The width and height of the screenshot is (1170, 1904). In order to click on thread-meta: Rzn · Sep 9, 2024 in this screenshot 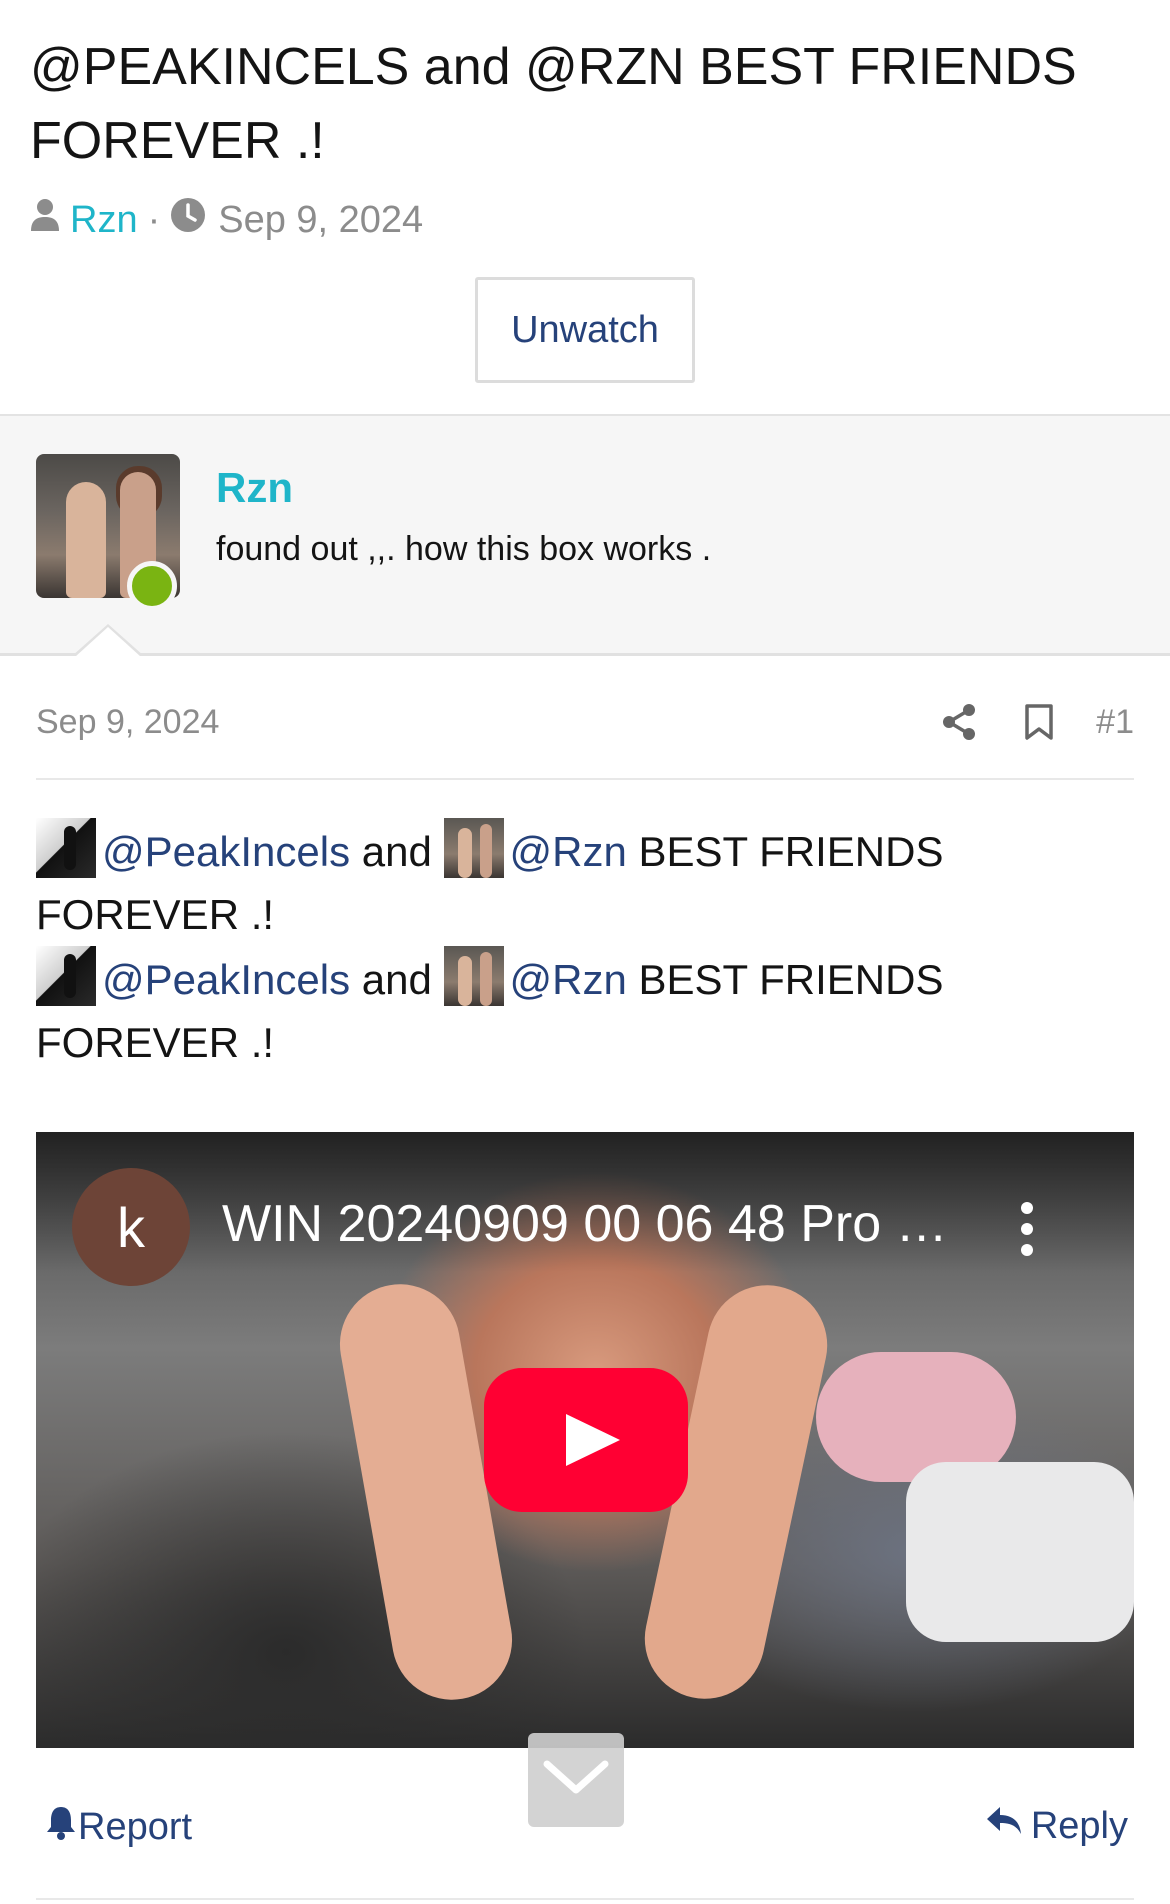, I will do `click(226, 220)`.